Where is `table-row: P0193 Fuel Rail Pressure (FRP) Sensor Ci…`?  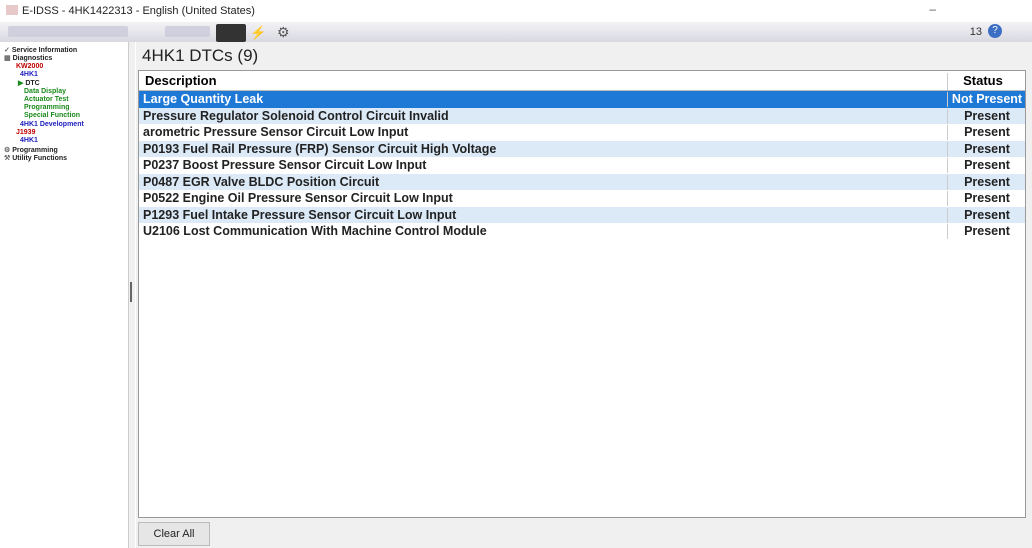
table-row: P0193 Fuel Rail Pressure (FRP) Sensor Ci… is located at coordinates (582, 148).